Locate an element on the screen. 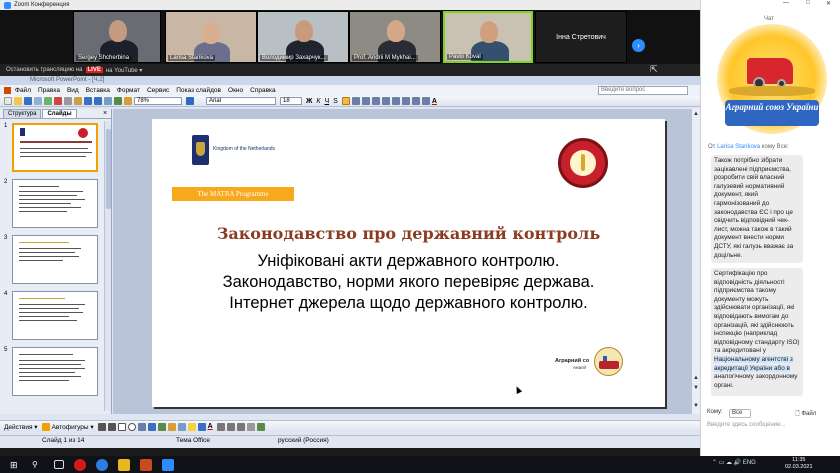  font-size-select: 18 is located at coordinates (291, 101).